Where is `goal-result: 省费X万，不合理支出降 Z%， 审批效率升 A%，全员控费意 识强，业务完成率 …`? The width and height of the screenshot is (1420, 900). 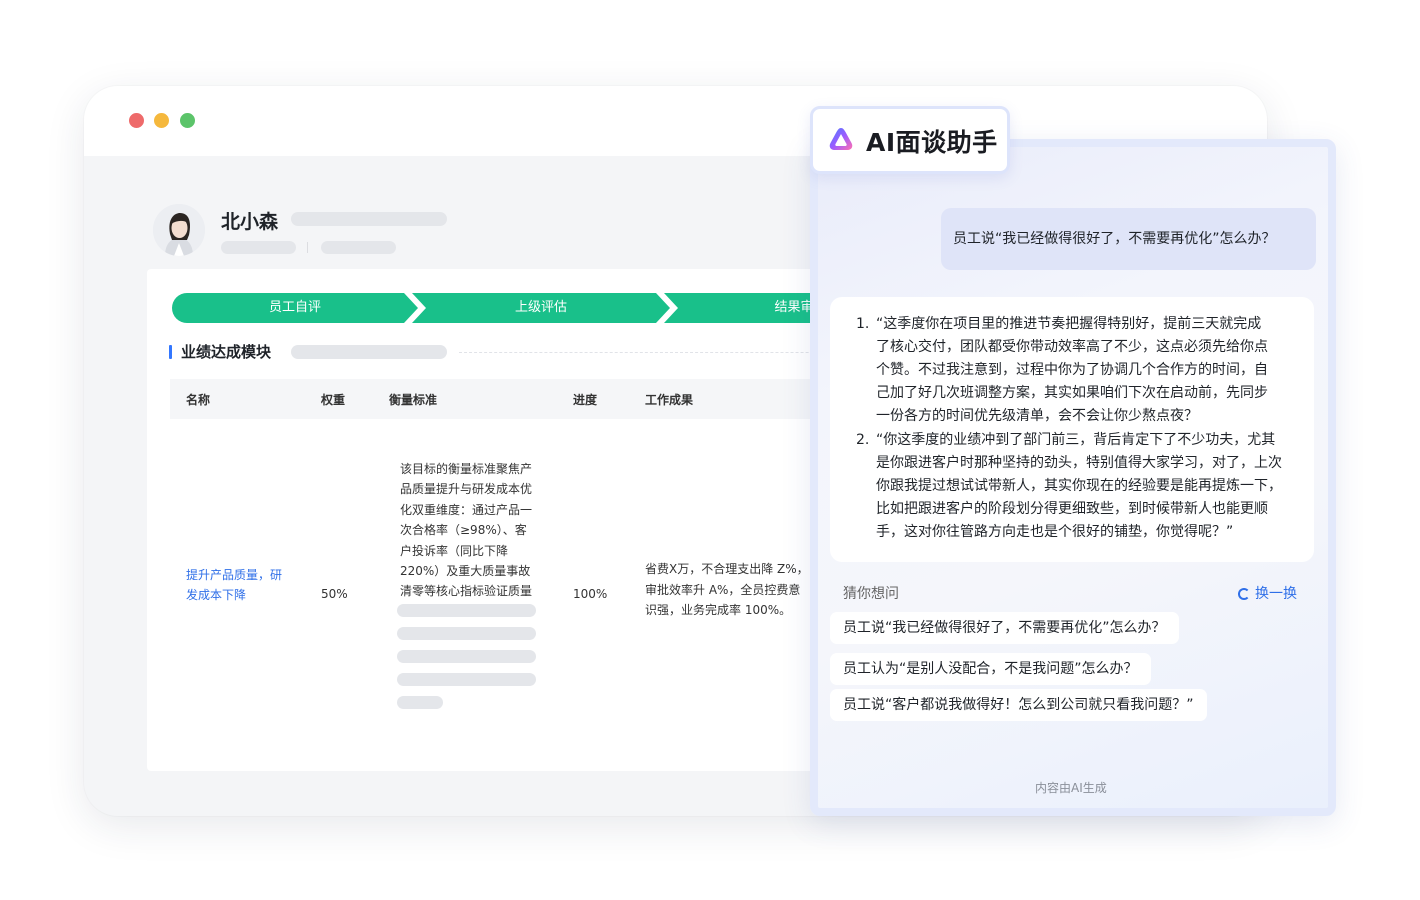 goal-result: 省费X万，不合理支出降 Z%， 审批效率升 A%，全员控费意 识强，业务完成率 … is located at coordinates (727, 589).